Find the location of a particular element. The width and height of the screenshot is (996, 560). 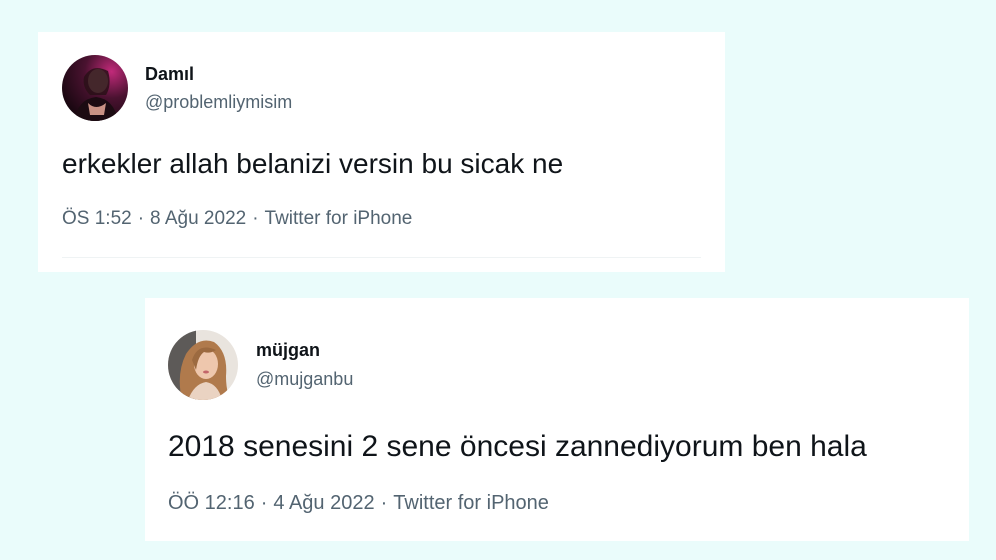

divider is located at coordinates (381, 257).